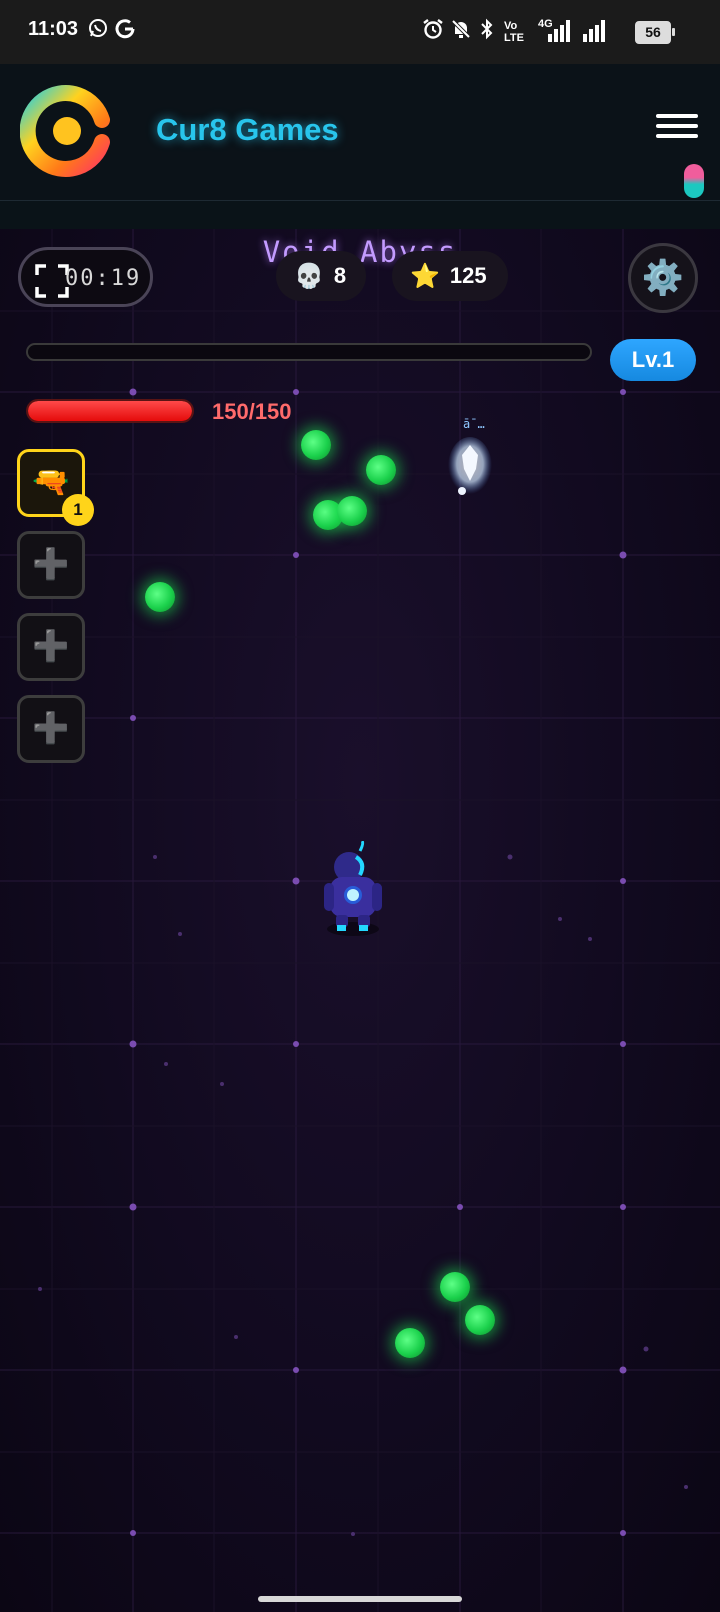 This screenshot has width=720, height=1612. Describe the element at coordinates (360, 215) in the screenshot. I see `header-divider` at that location.